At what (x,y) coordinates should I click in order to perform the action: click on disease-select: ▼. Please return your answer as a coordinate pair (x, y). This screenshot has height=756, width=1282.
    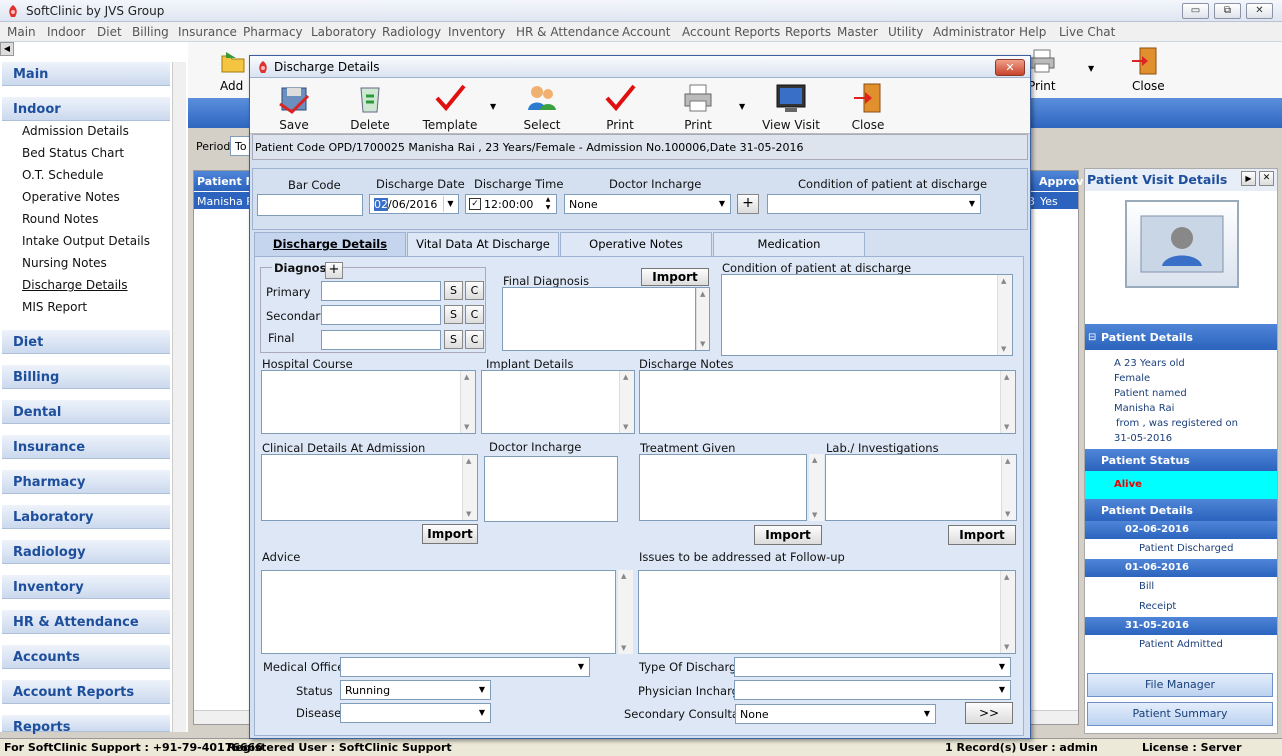
    Looking at the image, I should click on (415, 713).